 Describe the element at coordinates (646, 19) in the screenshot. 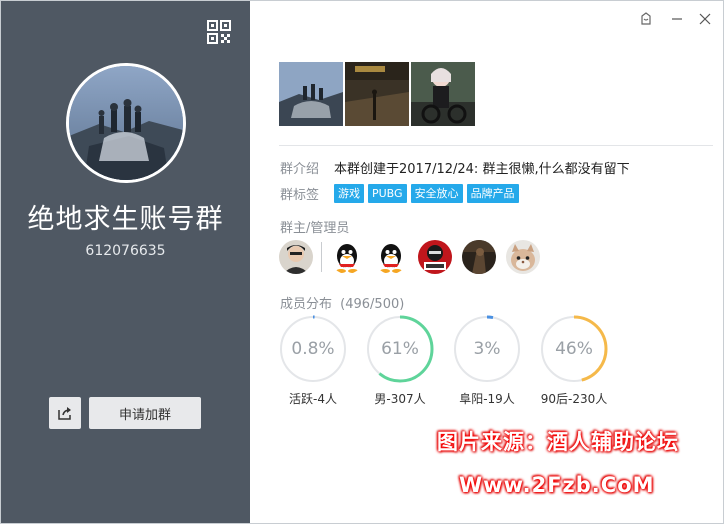

I see `skin-icon` at that location.